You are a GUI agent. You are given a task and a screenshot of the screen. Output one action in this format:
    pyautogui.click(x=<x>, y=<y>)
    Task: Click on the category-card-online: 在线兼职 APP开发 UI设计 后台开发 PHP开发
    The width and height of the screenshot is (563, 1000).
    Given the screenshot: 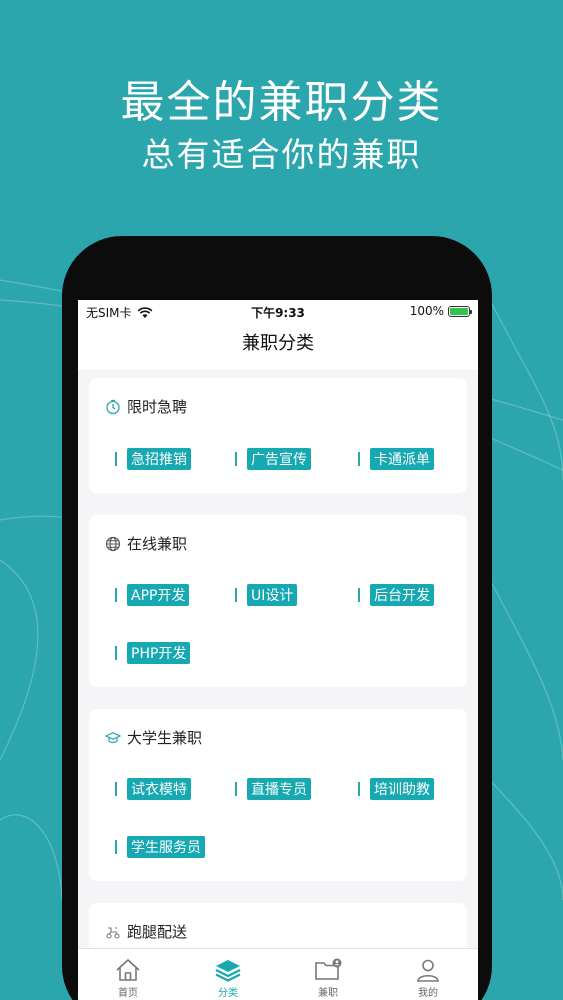 What is the action you would take?
    pyautogui.click(x=278, y=601)
    